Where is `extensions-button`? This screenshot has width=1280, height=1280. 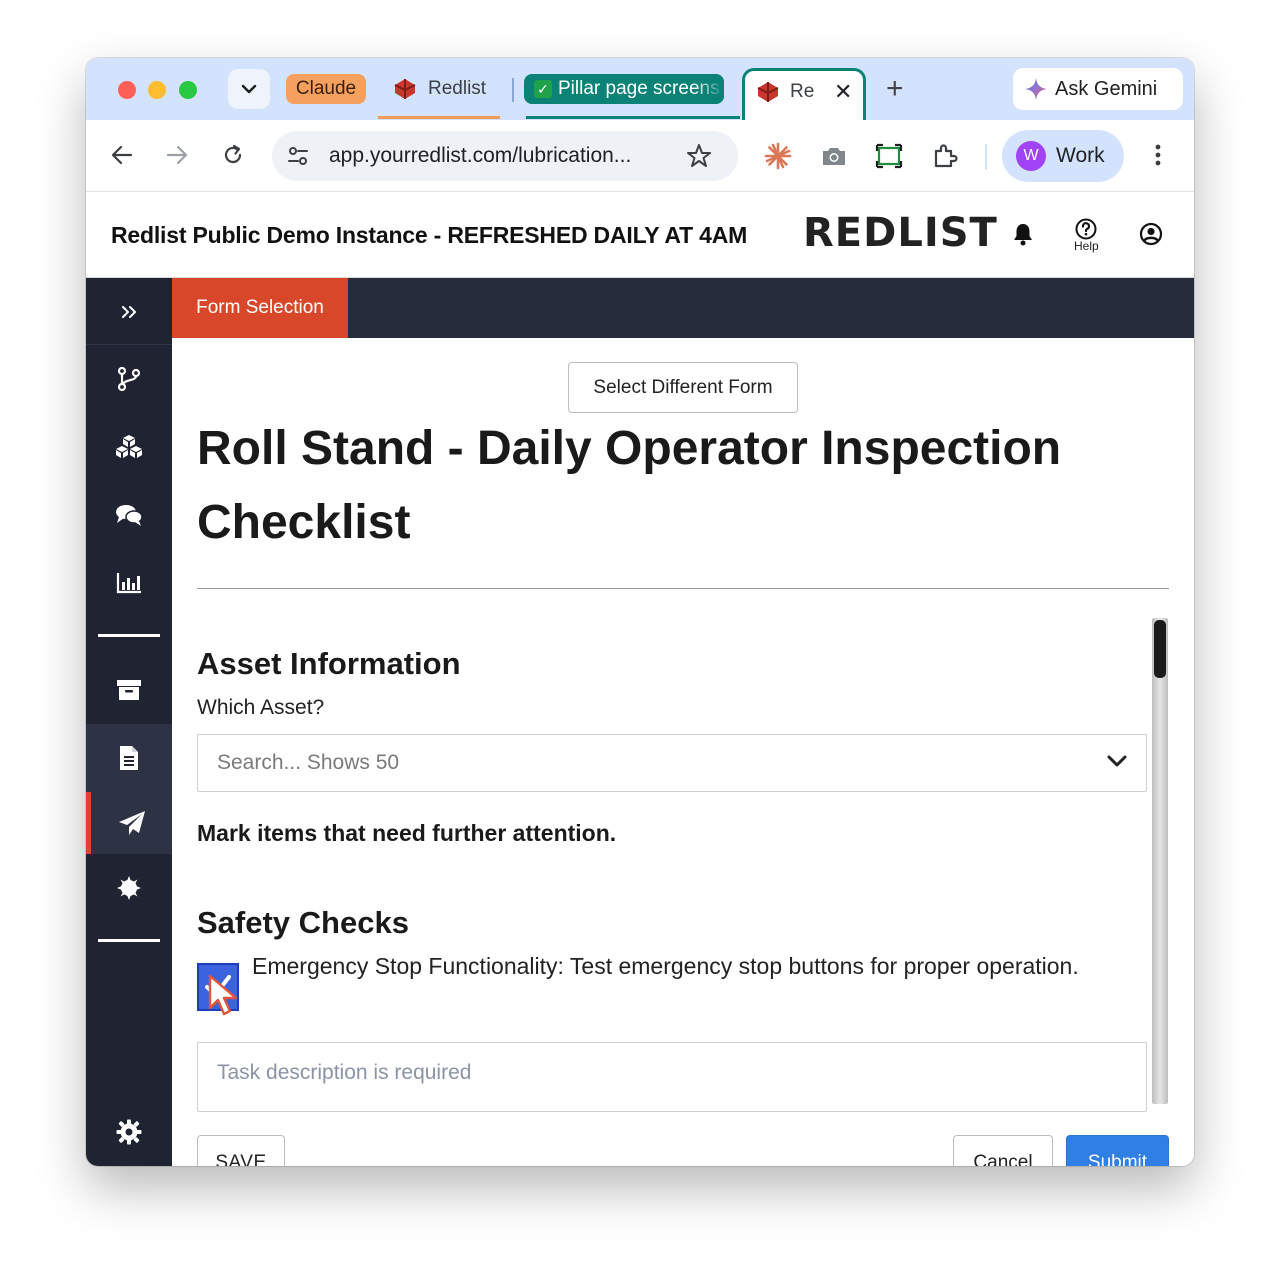
extensions-button is located at coordinates (945, 156).